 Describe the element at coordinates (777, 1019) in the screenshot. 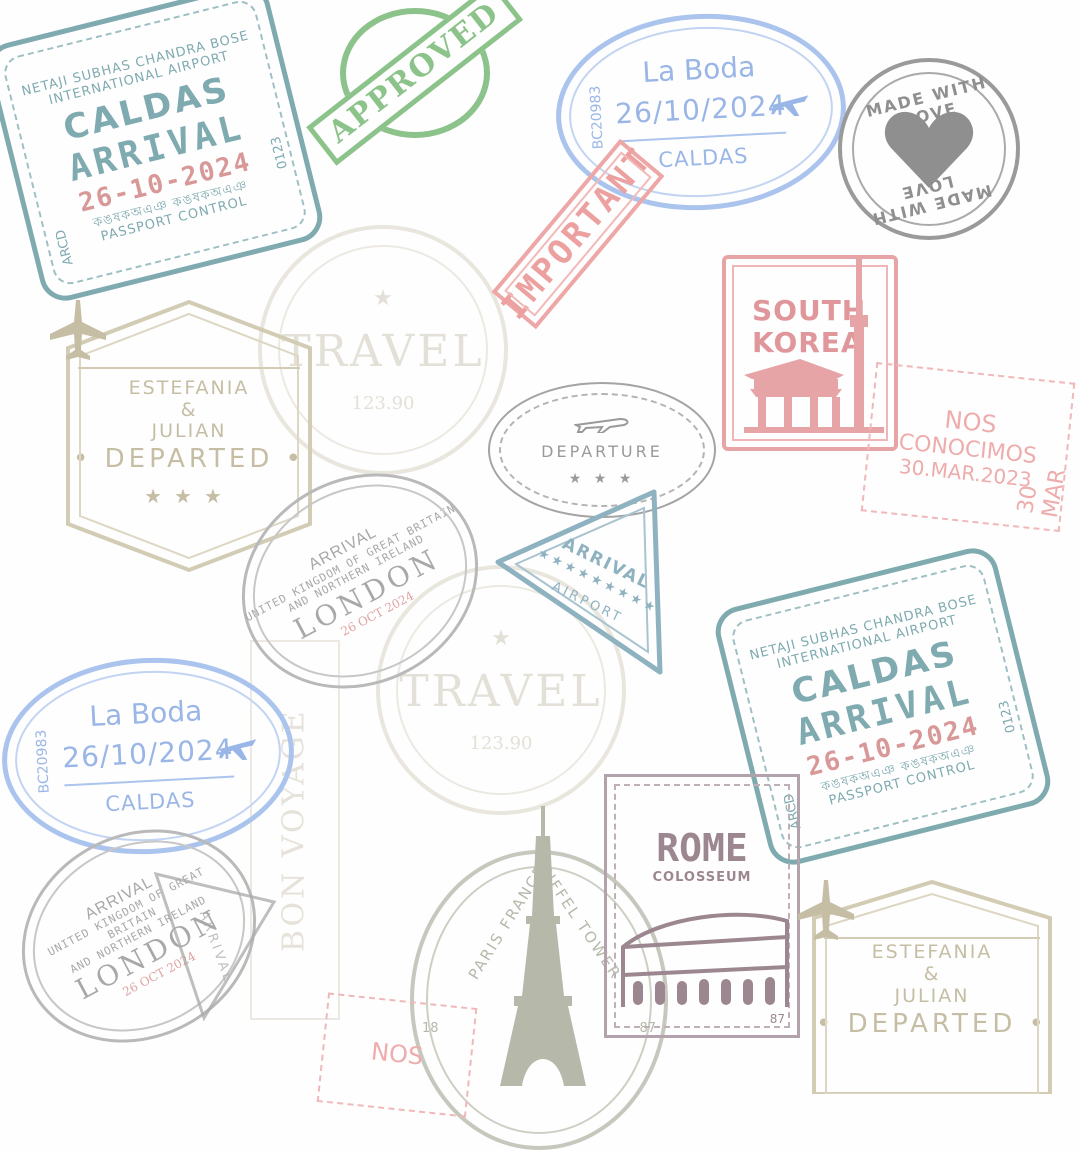

I see `rome-number: 87` at that location.